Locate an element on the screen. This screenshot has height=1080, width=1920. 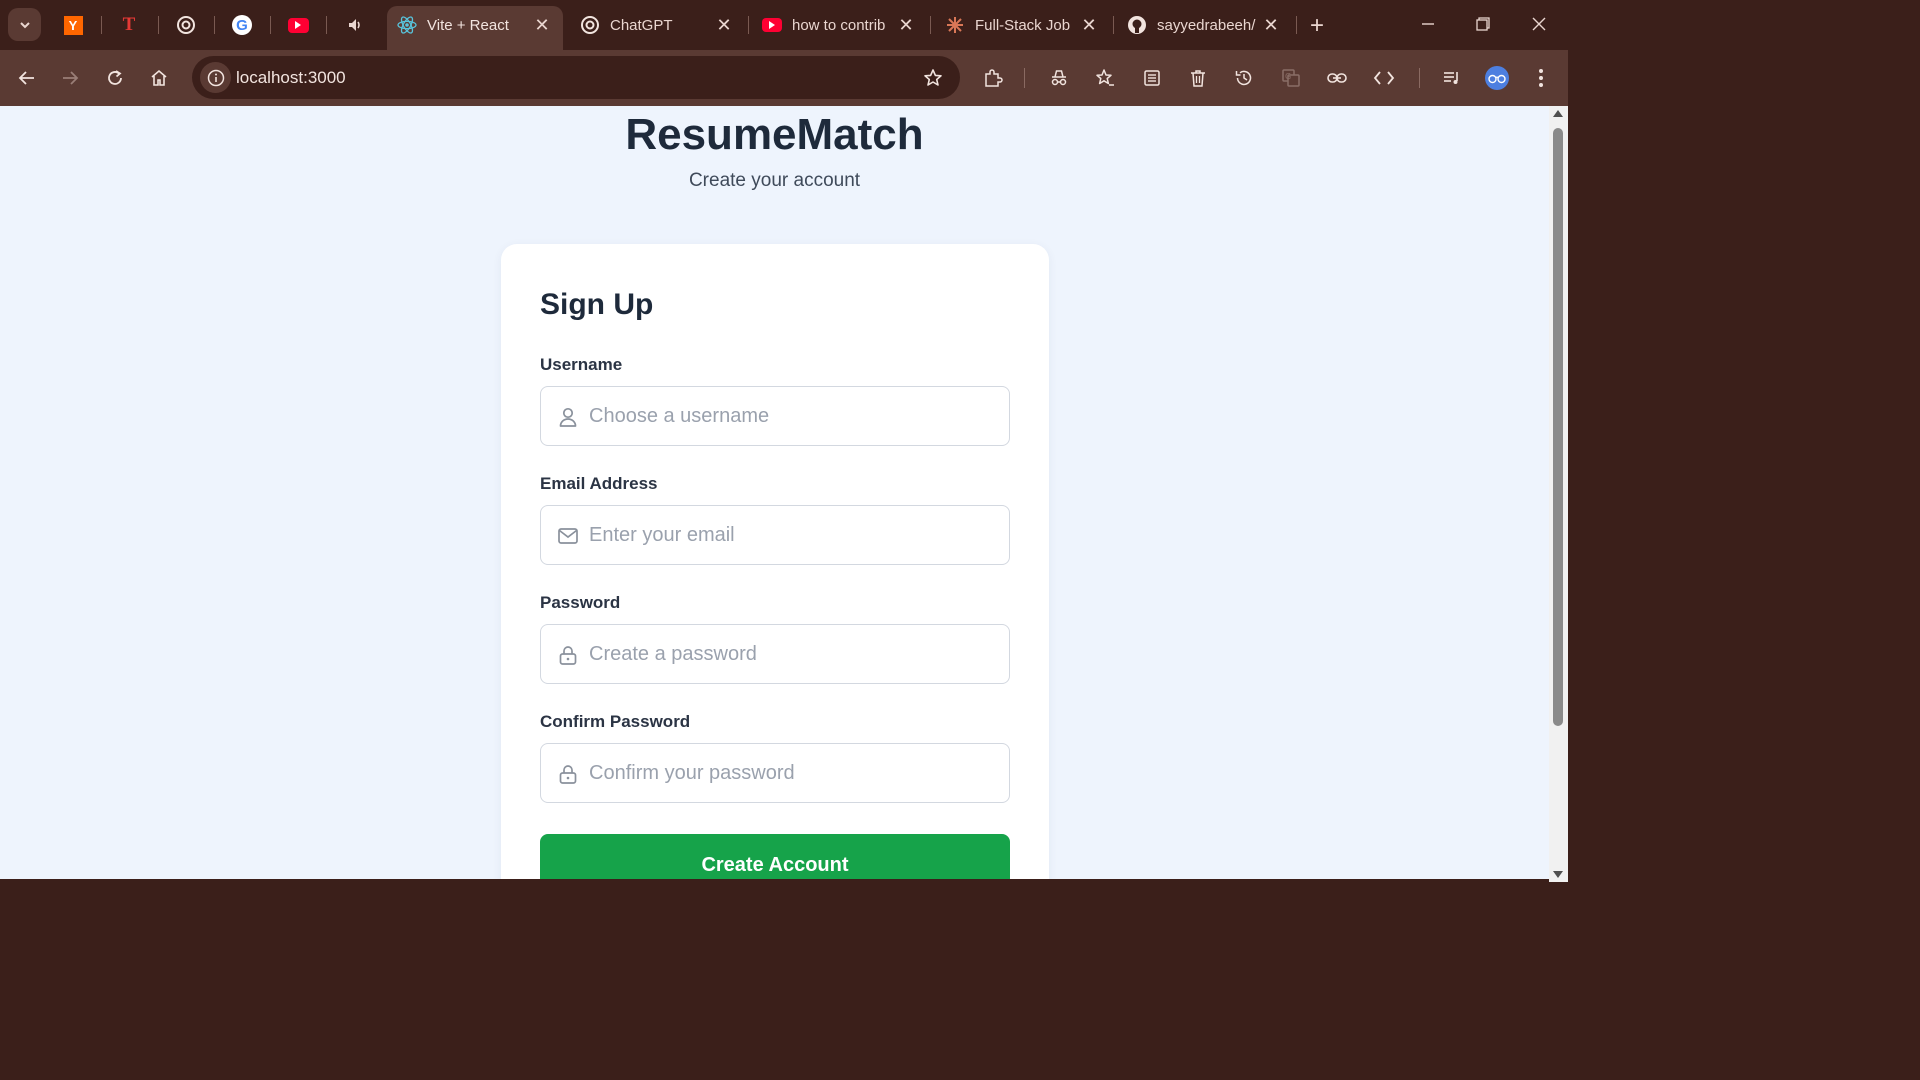
youtube-icon is located at coordinates (298, 25).